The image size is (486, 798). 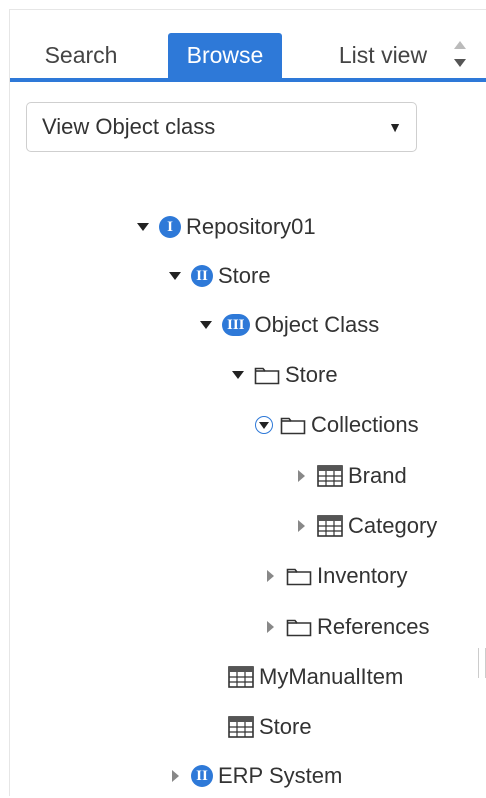 What do you see at coordinates (251, 226) in the screenshot?
I see `tree-node-label: Repository01` at bounding box center [251, 226].